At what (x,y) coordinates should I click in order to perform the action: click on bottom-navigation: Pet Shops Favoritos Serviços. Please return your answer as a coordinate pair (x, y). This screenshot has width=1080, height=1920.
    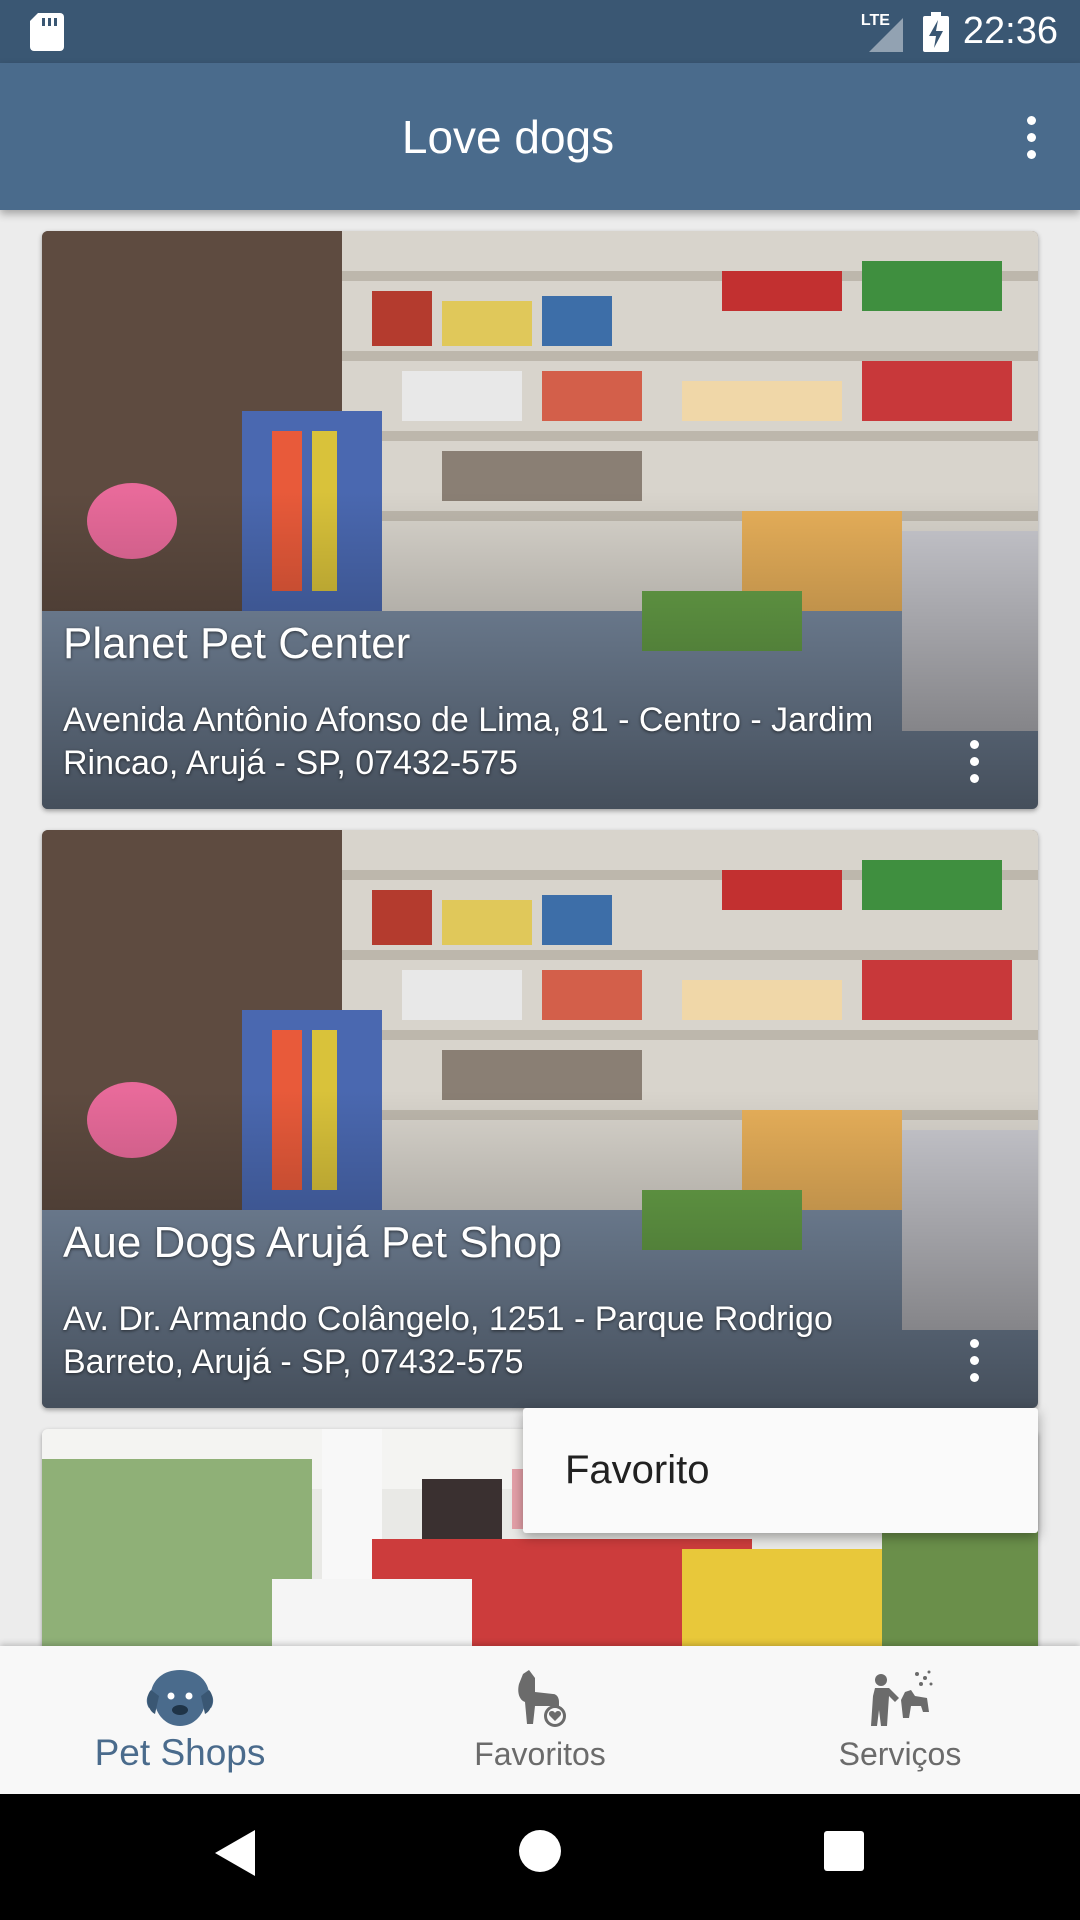
    Looking at the image, I should click on (540, 1720).